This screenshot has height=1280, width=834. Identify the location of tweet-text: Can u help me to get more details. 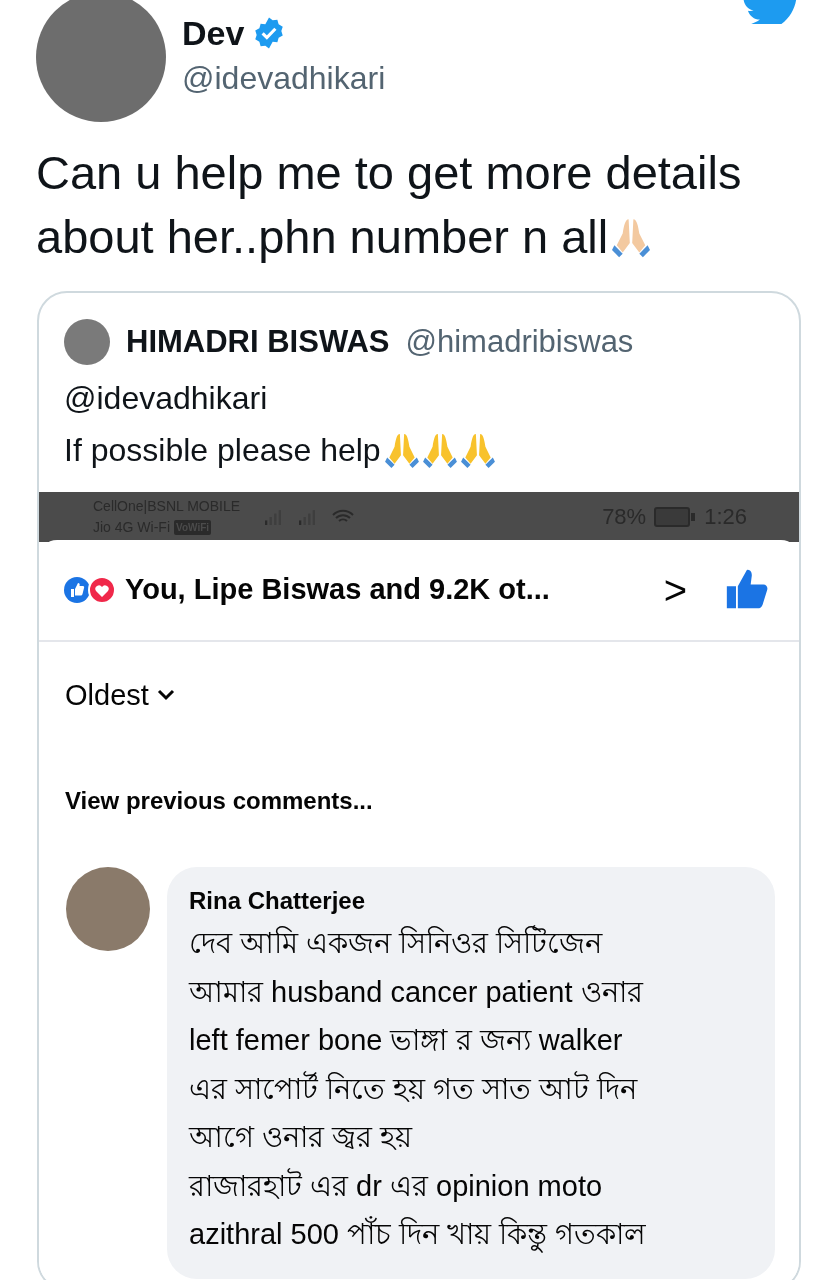
(389, 173).